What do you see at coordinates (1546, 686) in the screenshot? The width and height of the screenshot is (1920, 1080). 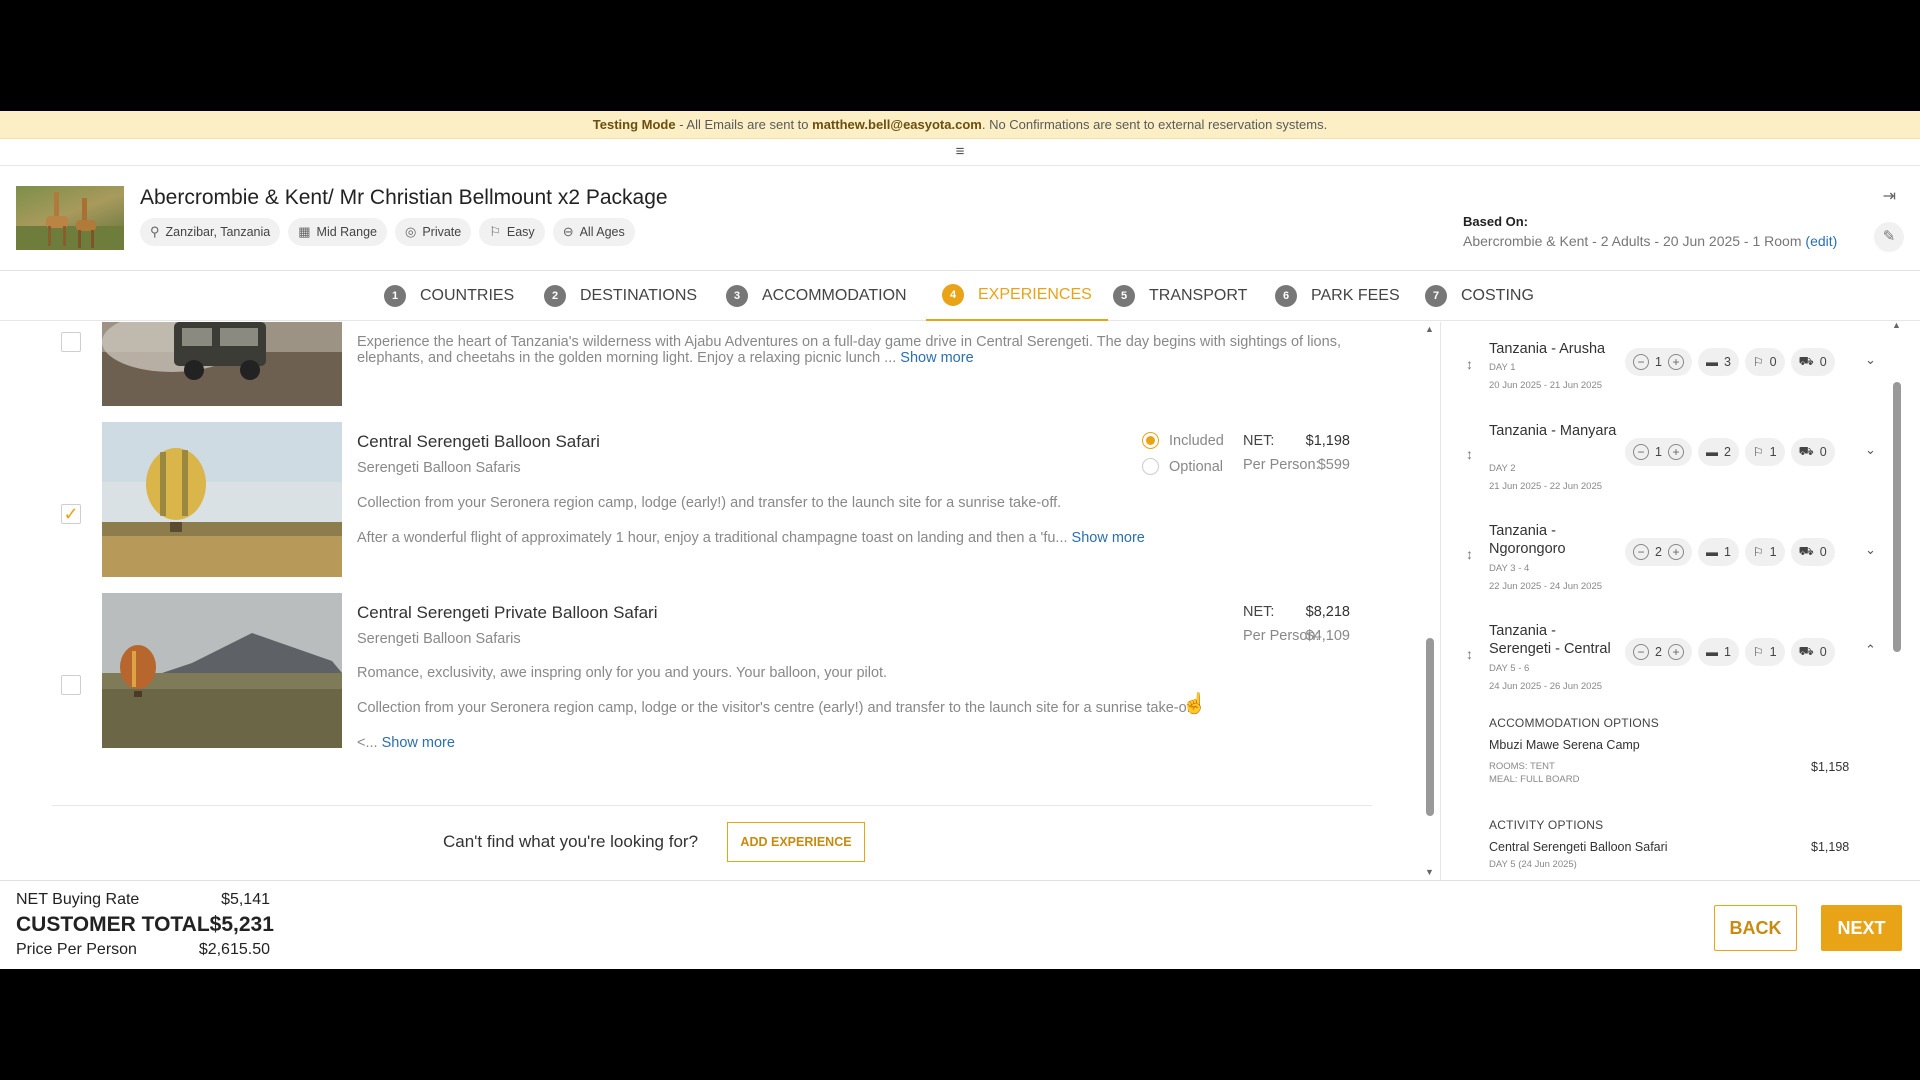 I see `destination-dates: 24 Jun 2025 - 26 Jun 2025` at bounding box center [1546, 686].